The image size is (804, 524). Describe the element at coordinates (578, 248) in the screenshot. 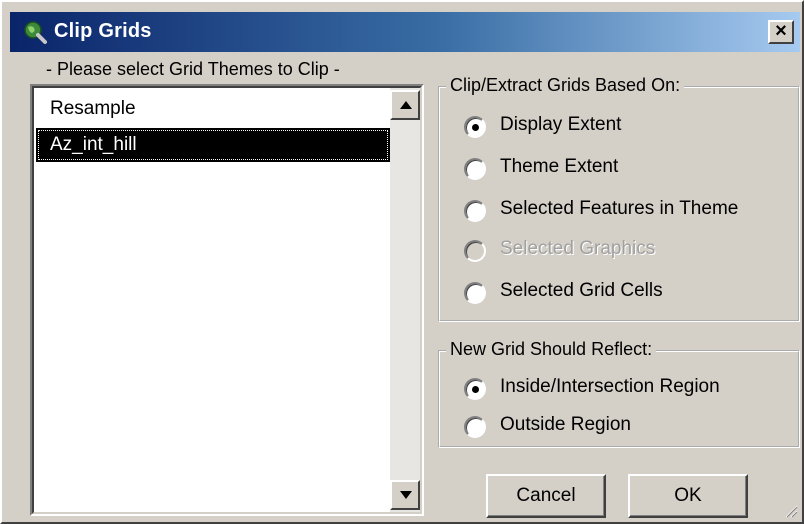

I see `radio-label: Selected Graphics` at that location.